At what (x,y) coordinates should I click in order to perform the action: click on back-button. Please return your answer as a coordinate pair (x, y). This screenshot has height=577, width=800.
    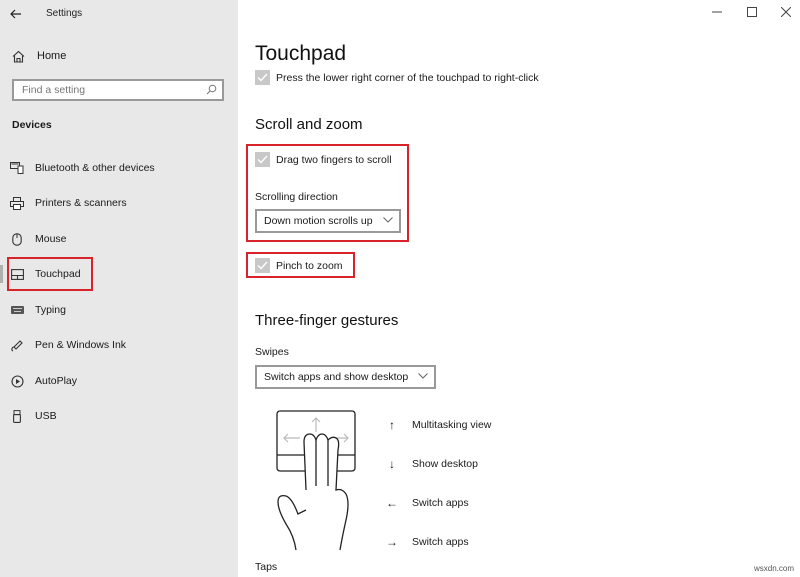
    Looking at the image, I should click on (19, 14).